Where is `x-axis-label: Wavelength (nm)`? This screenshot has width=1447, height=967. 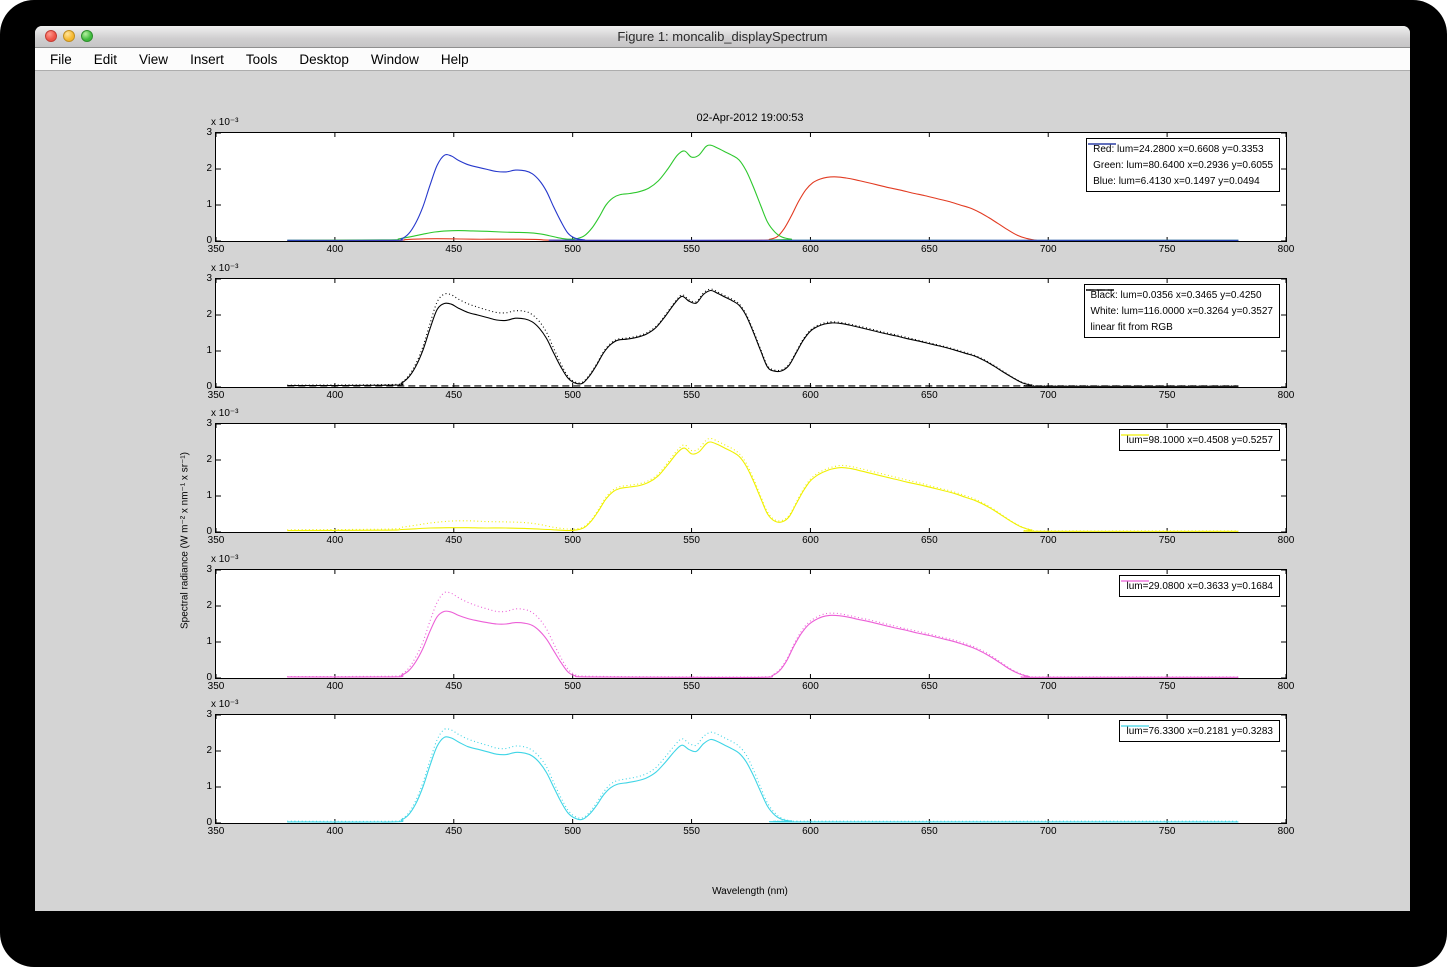 x-axis-label: Wavelength (nm) is located at coordinates (750, 891).